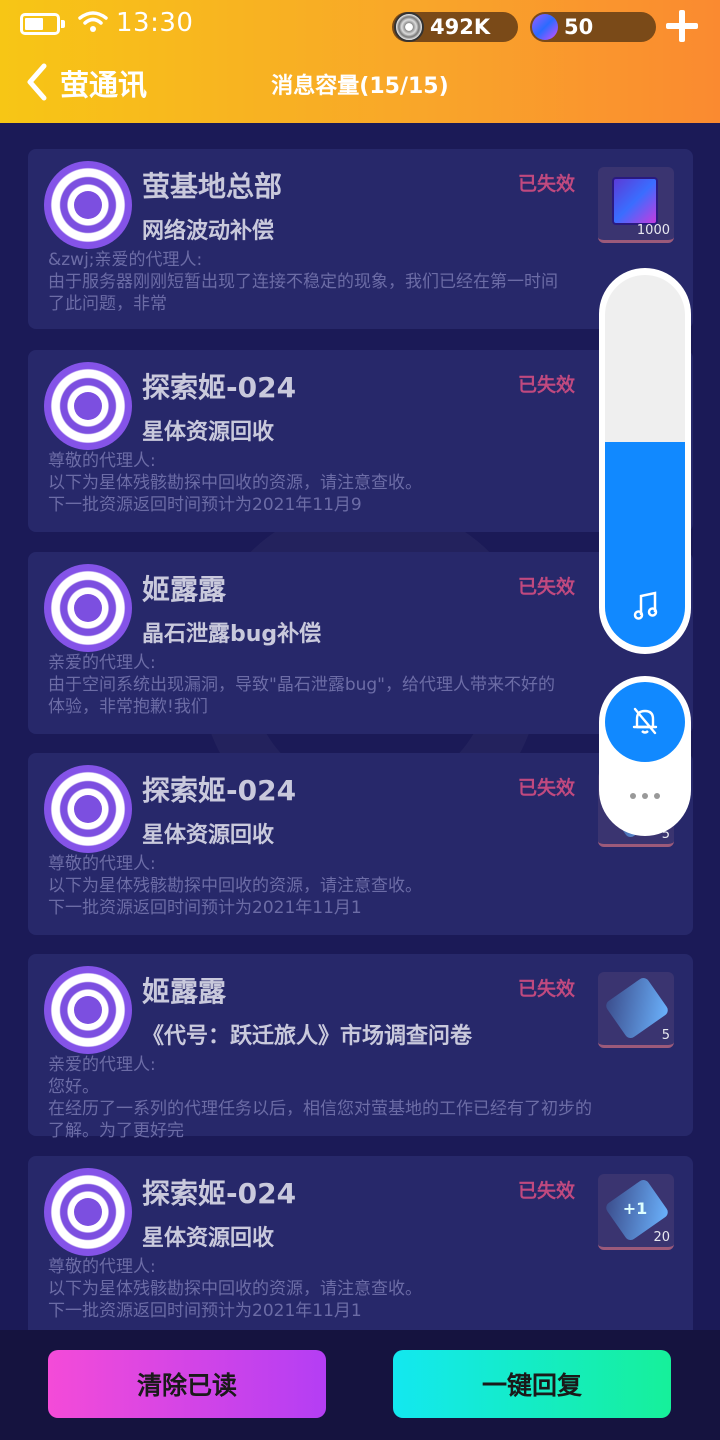 This screenshot has height=1440, width=720. Describe the element at coordinates (682, 26) in the screenshot. I see `add-currency-button` at that location.